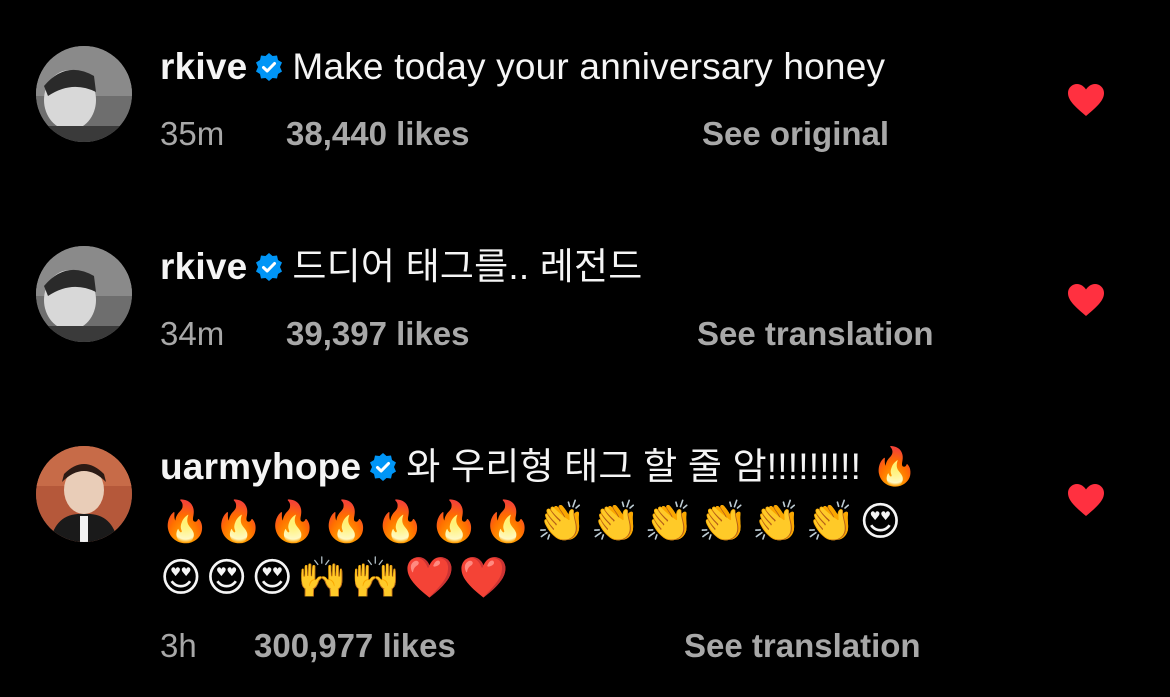  I want to click on likes-count: 38,440 likes, so click(378, 134).